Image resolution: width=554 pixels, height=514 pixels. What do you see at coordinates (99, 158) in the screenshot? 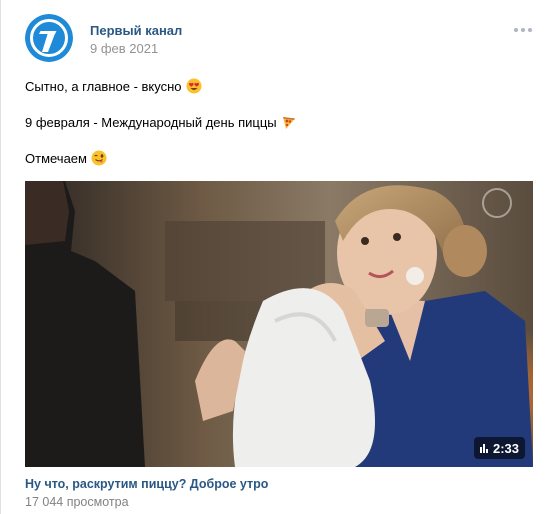
I see `winking-tongue-emoji-icon` at bounding box center [99, 158].